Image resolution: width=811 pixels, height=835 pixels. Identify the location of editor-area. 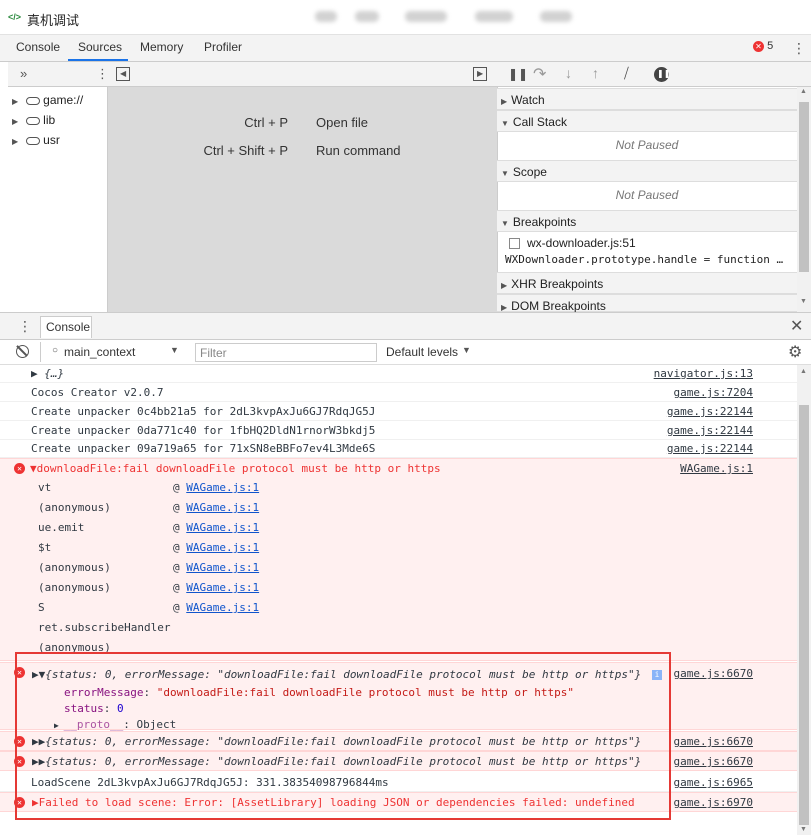
(302, 187).